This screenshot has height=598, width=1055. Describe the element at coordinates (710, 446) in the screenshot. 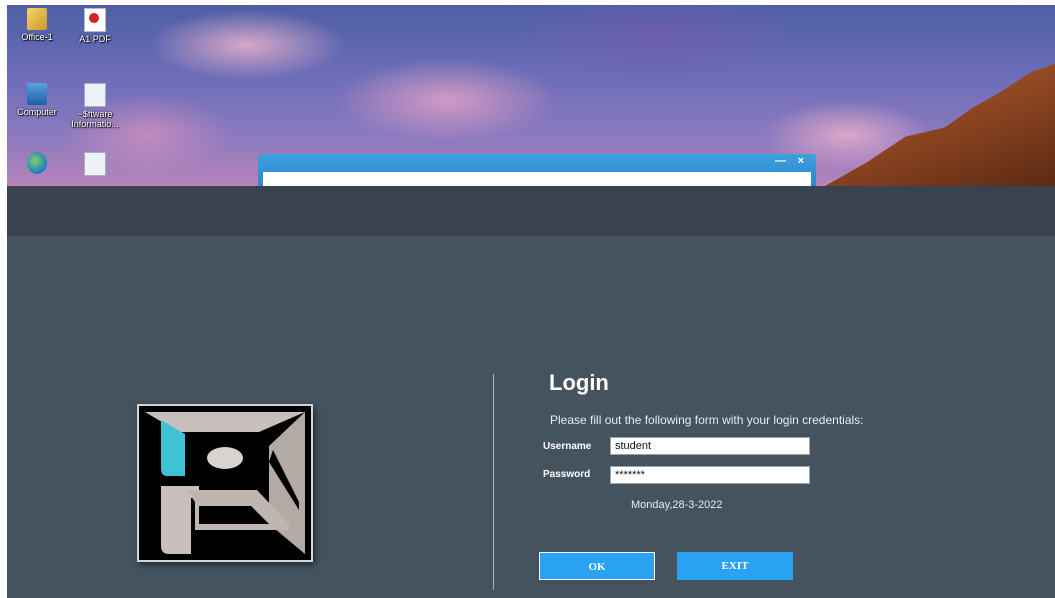

I see `username-input` at that location.